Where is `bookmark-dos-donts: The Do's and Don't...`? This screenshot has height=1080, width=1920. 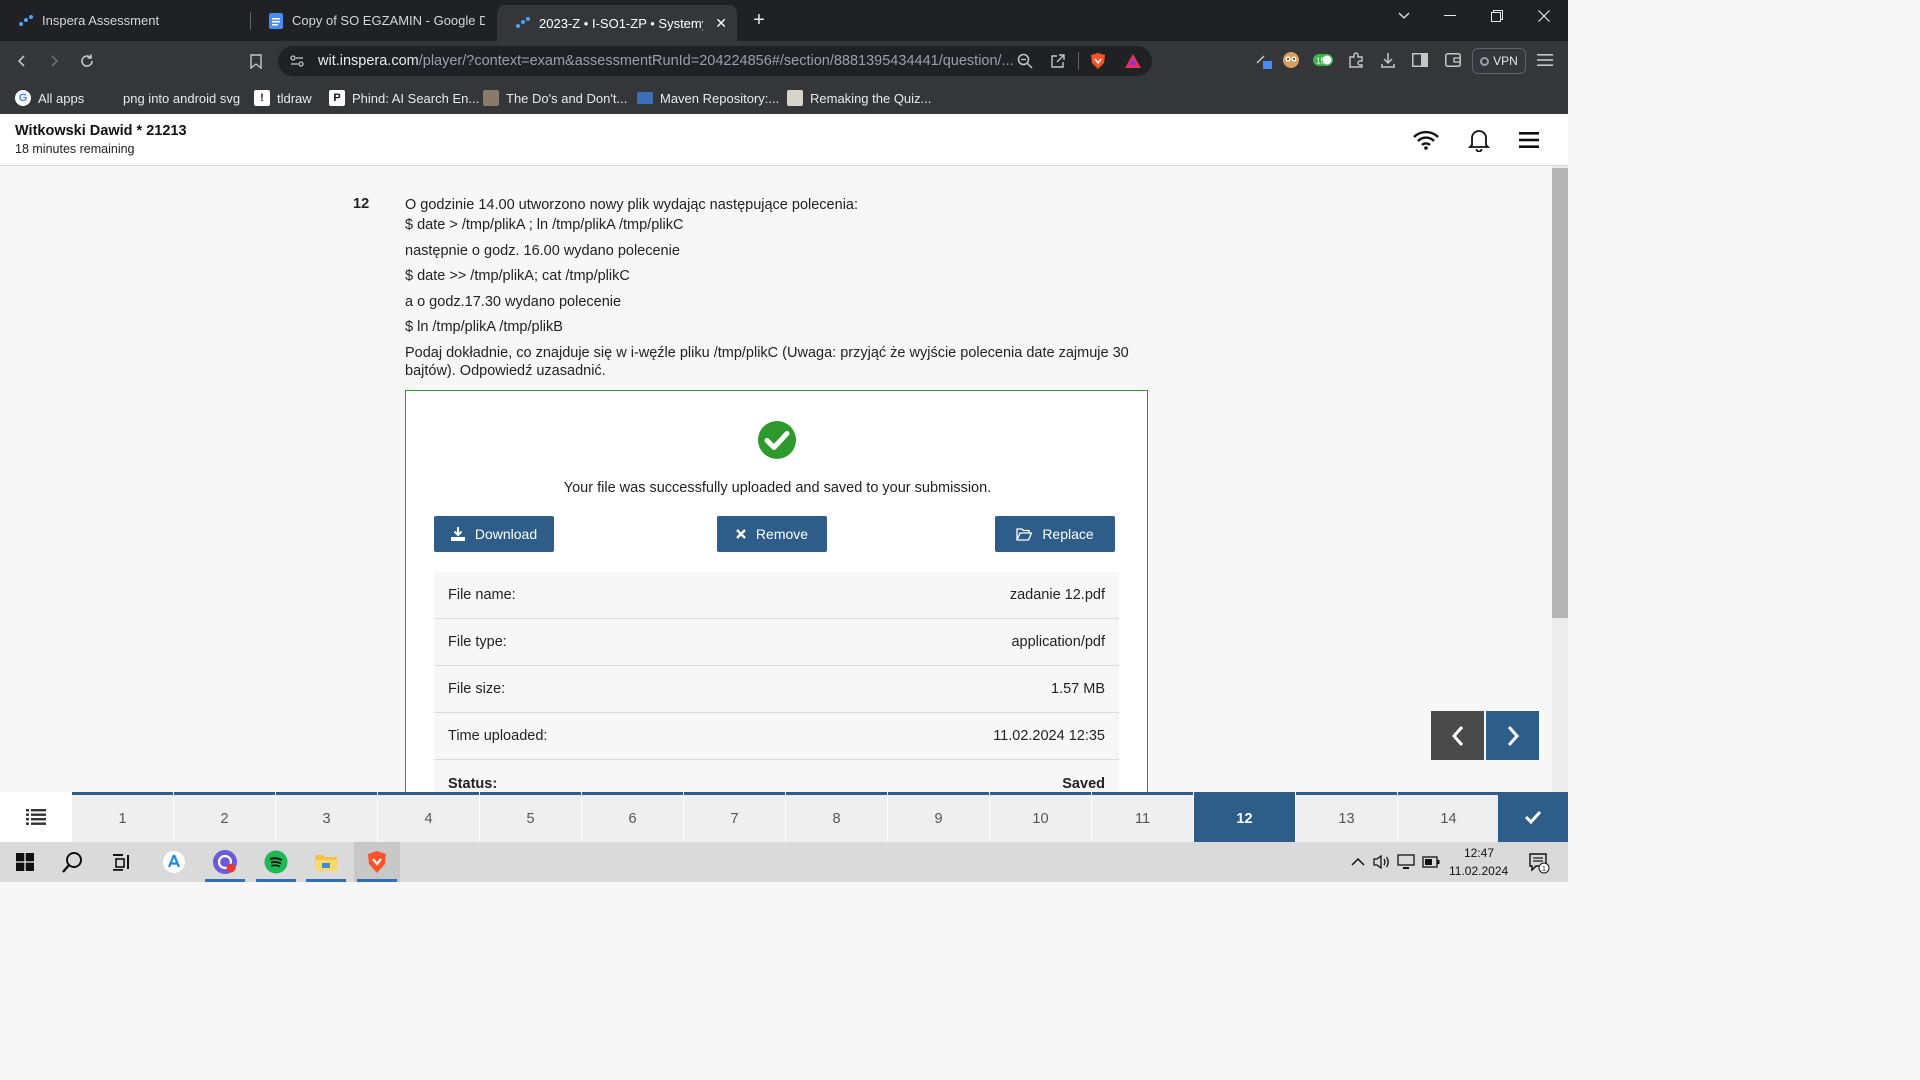 bookmark-dos-donts: The Do's and Don't... is located at coordinates (555, 98).